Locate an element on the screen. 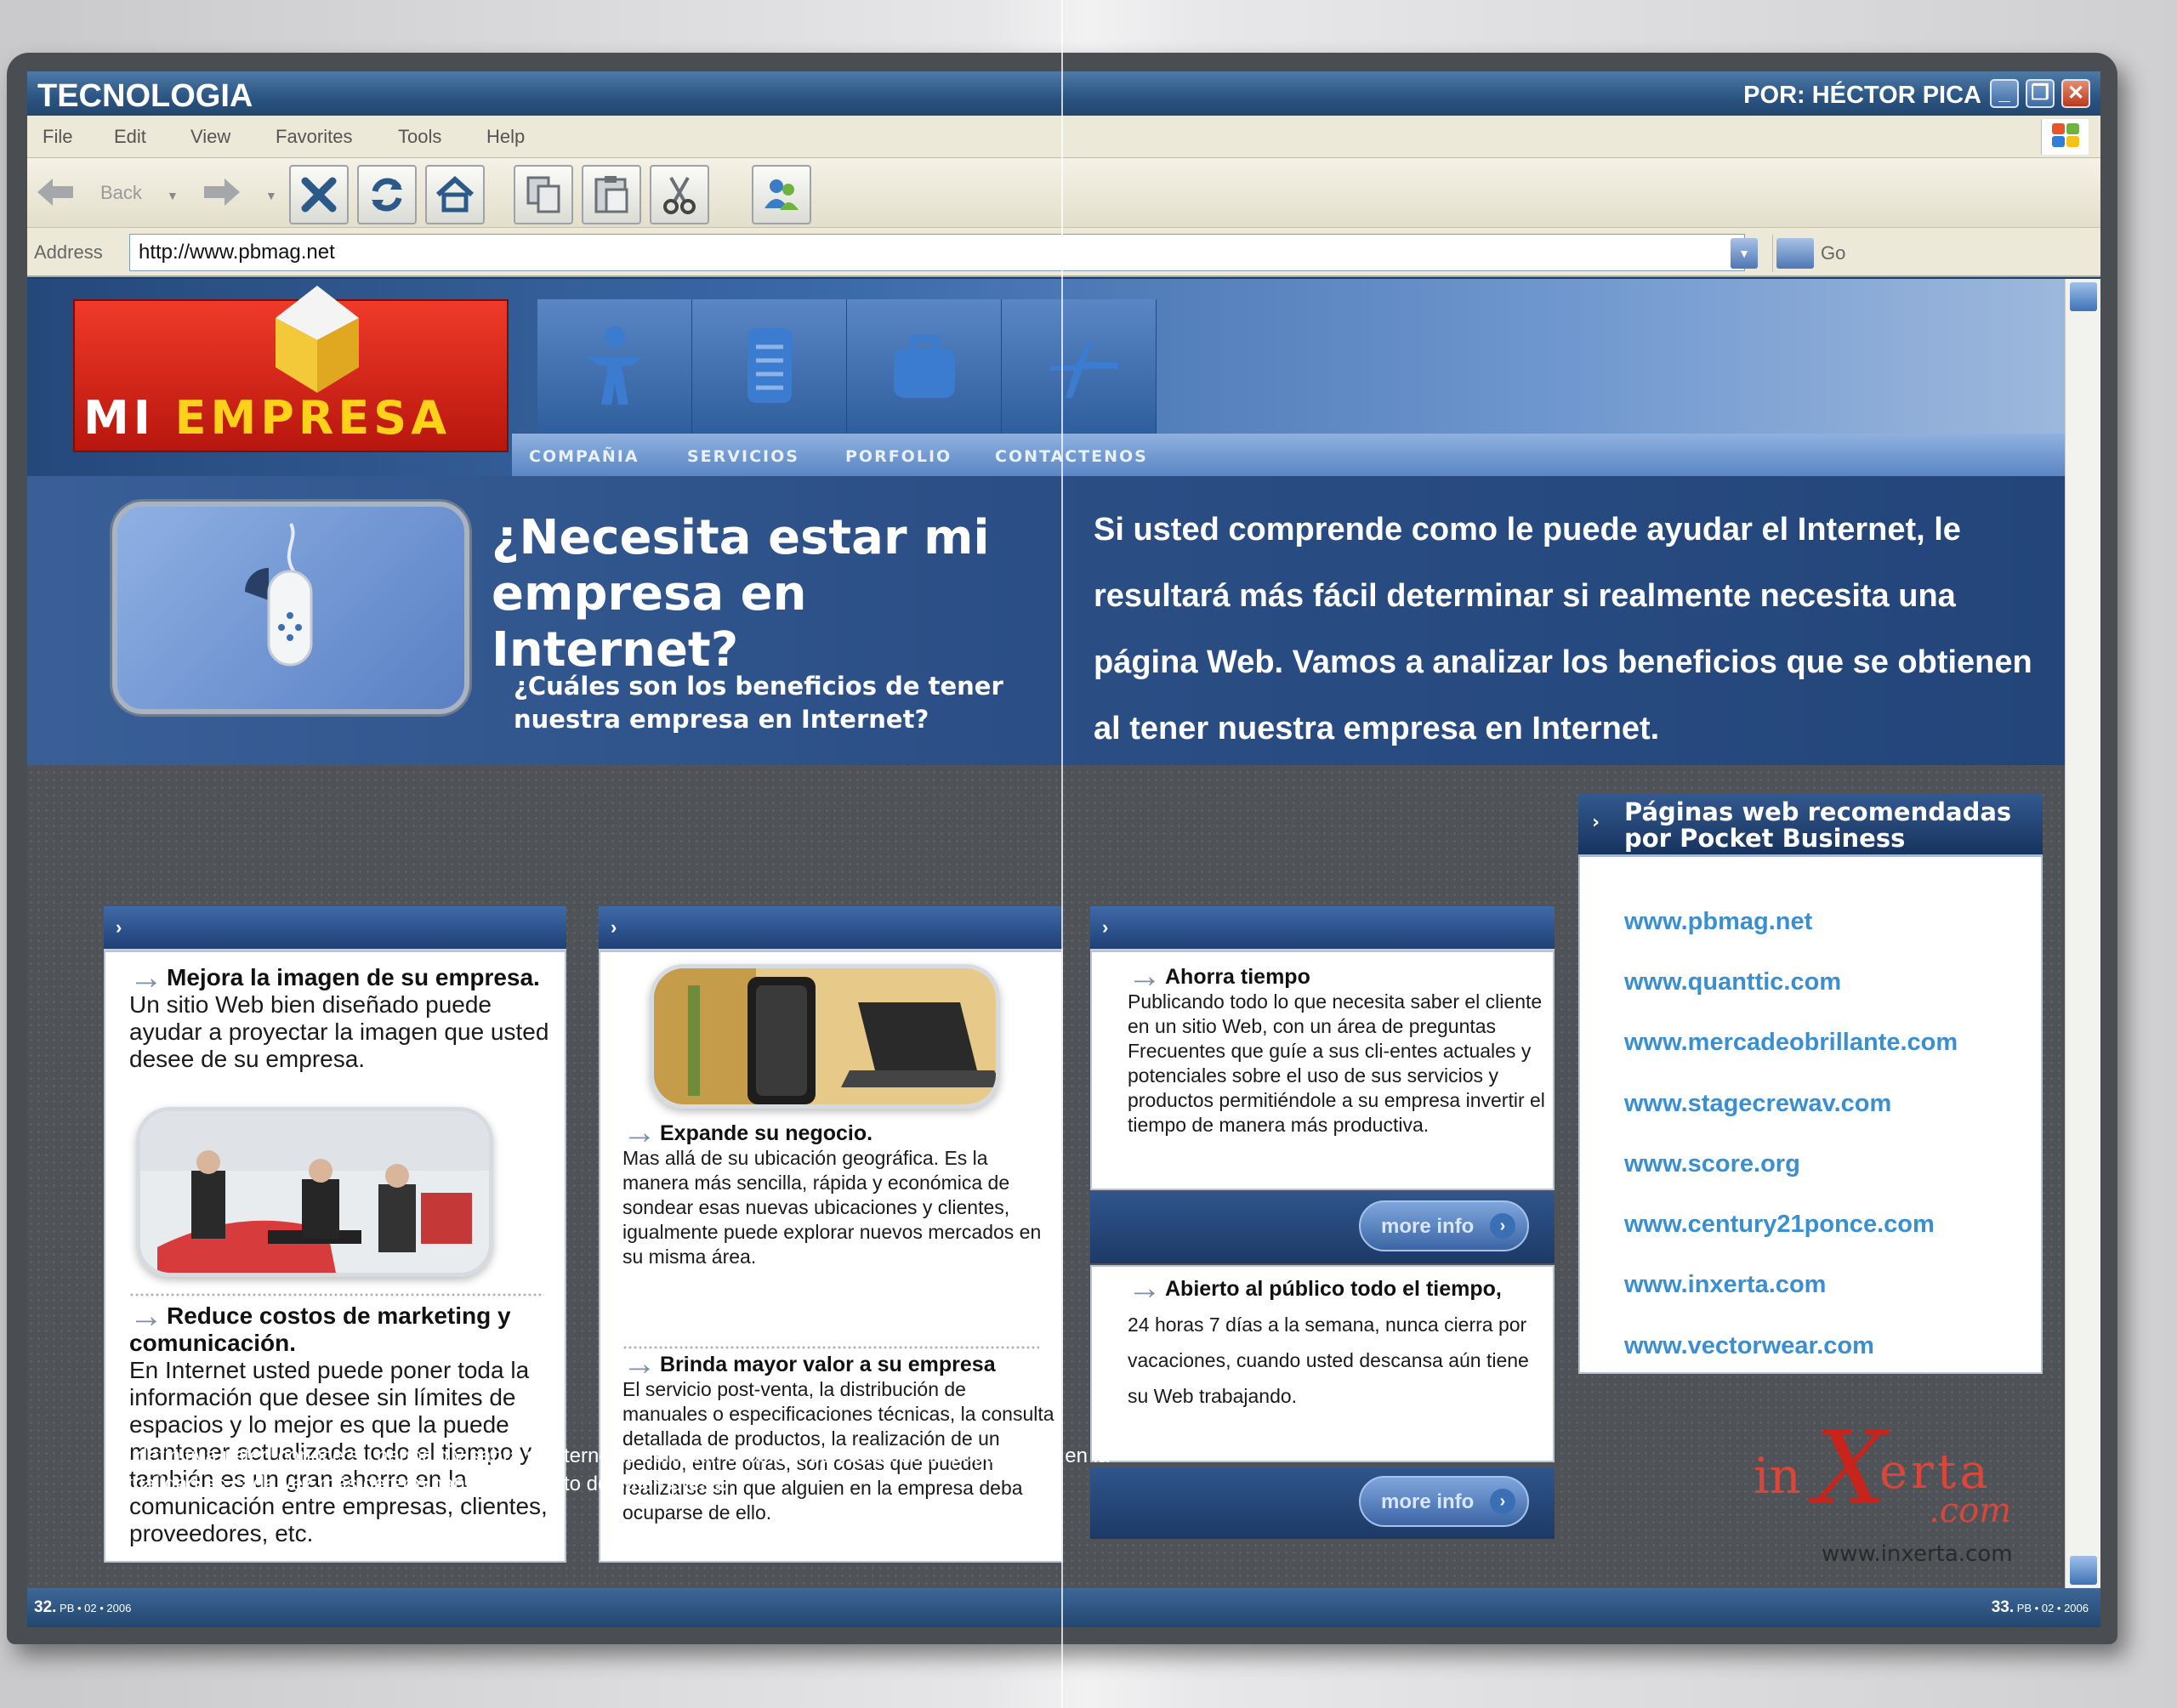 The width and height of the screenshot is (2177, 1708). nav-contact: CONTACTENOS is located at coordinates (1071, 457).